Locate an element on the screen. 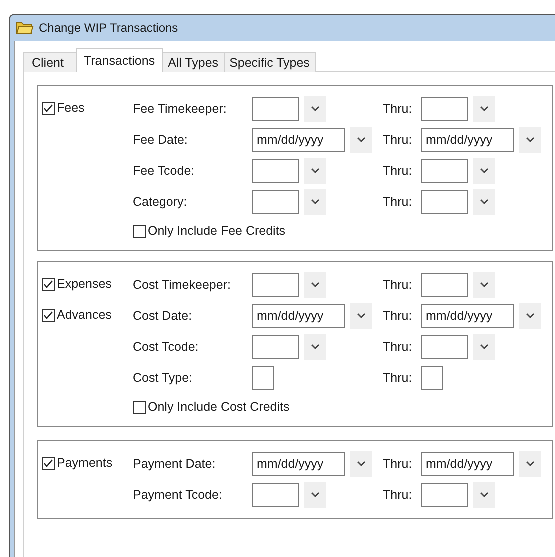 The height and width of the screenshot is (557, 555). field-label: Cost Date: is located at coordinates (163, 316).